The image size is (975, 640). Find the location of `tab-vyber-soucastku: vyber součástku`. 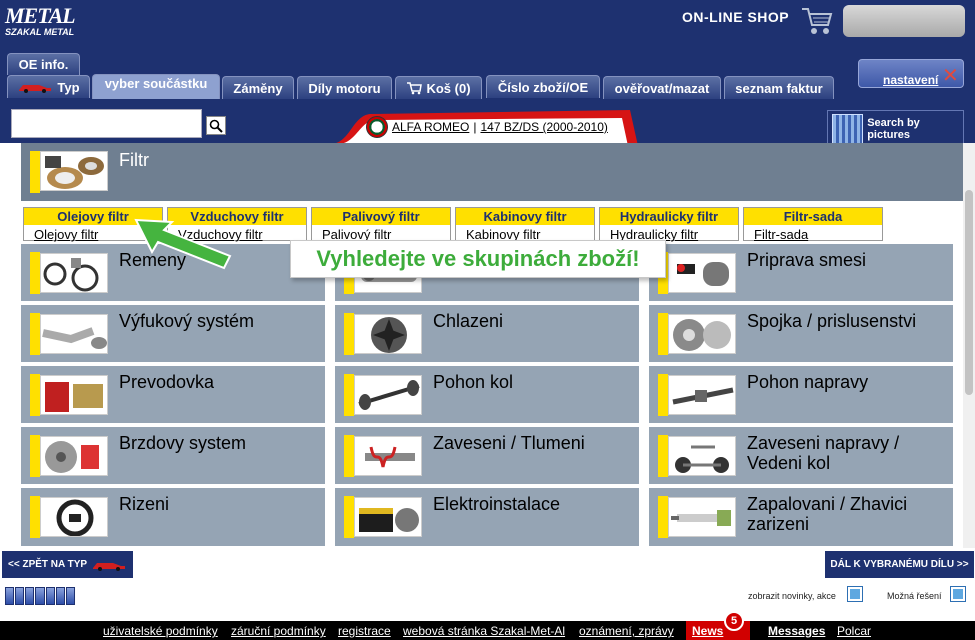

tab-vyber-soucastku: vyber součástku is located at coordinates (156, 86).